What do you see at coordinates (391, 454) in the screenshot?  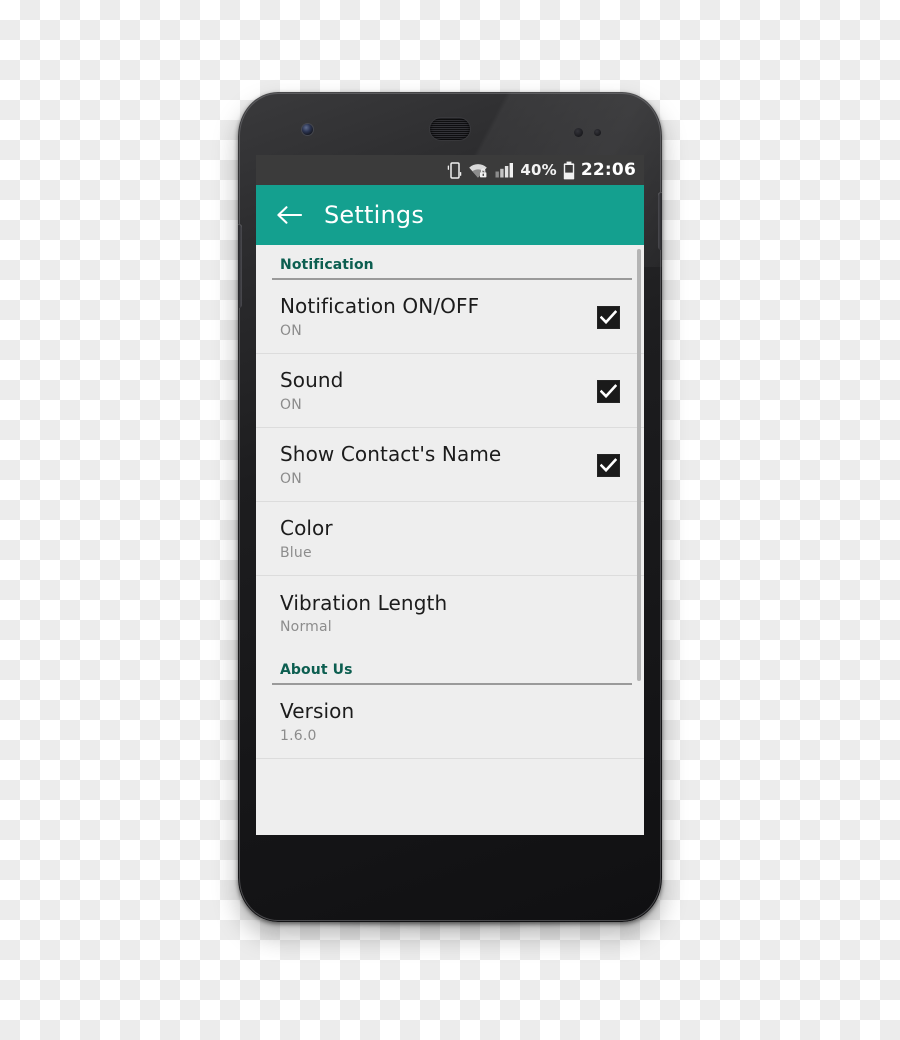 I see `list-item-title: Show Contact's Name` at bounding box center [391, 454].